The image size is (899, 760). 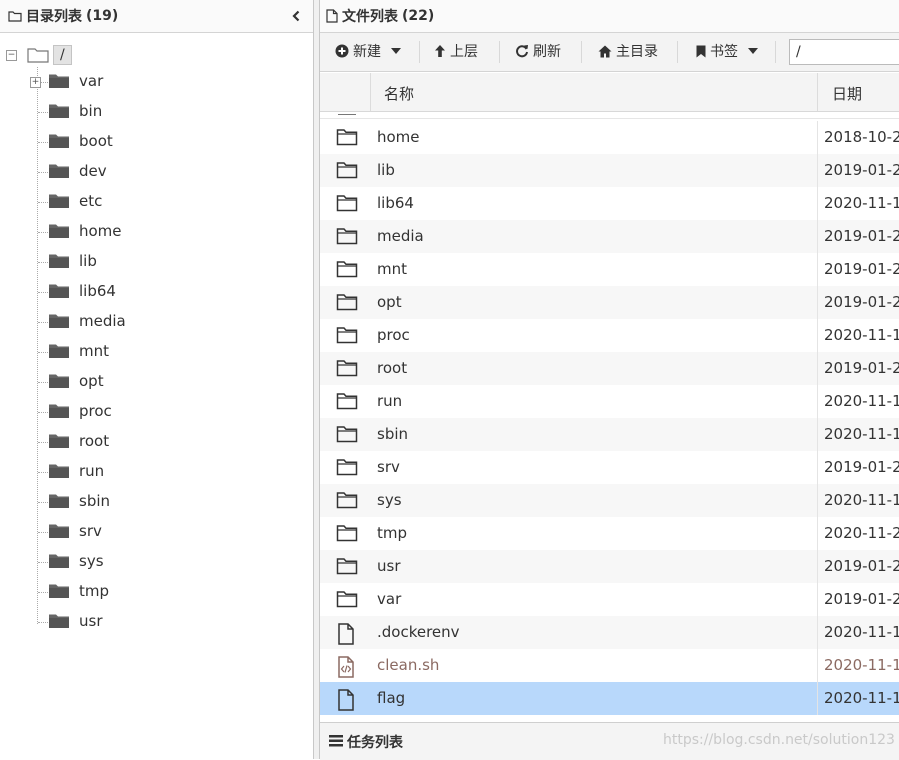 What do you see at coordinates (398, 137) in the screenshot?
I see `file-name: home` at bounding box center [398, 137].